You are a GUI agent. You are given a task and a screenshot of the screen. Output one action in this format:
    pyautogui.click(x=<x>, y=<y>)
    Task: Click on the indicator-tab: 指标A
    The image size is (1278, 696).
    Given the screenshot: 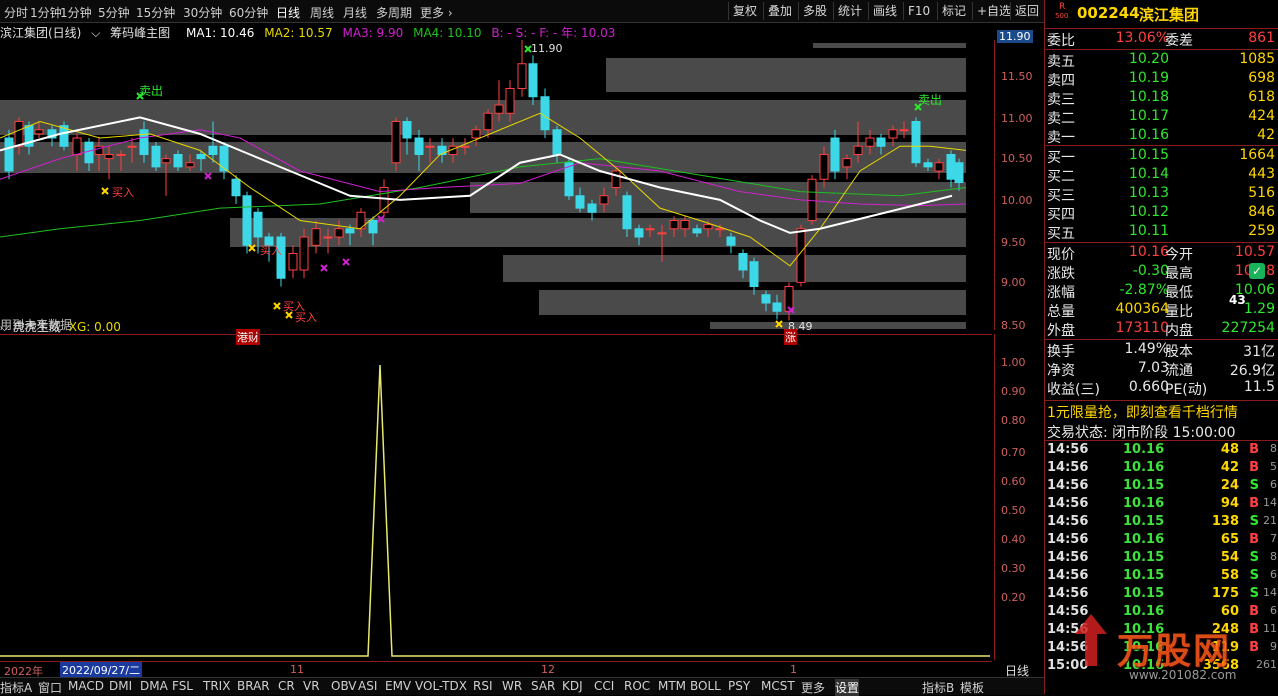 What is the action you would take?
    pyautogui.click(x=16, y=687)
    